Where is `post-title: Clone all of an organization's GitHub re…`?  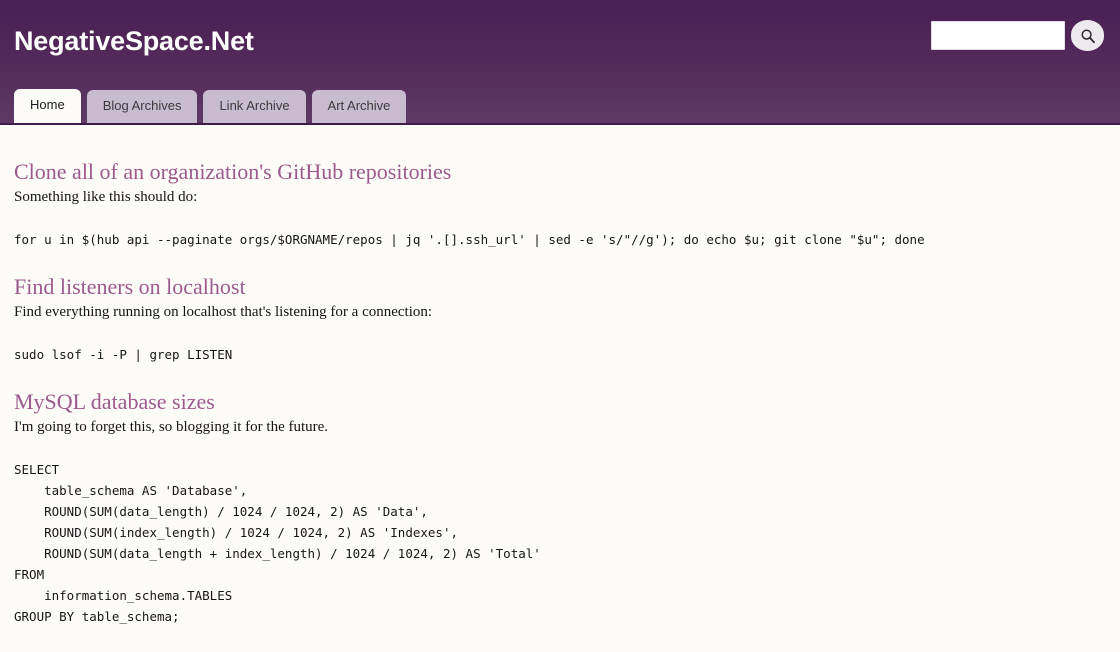 post-title: Clone all of an organization's GitHub re… is located at coordinates (560, 172).